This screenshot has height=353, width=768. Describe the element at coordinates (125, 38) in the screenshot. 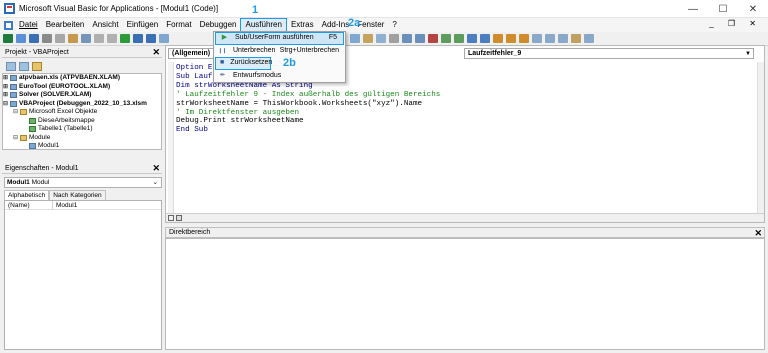

I see `run-icon` at that location.